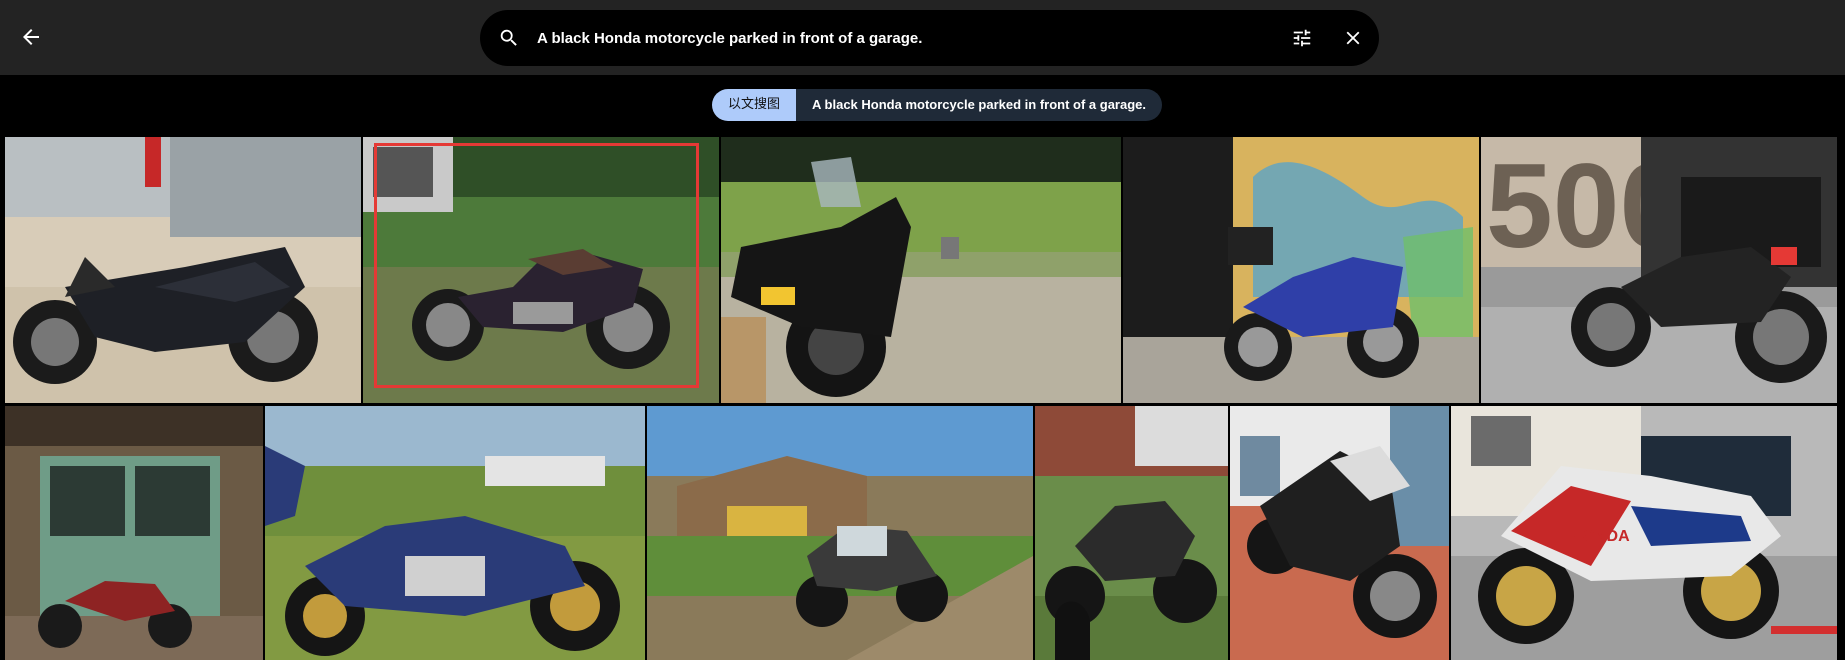  What do you see at coordinates (1644, 533) in the screenshot?
I see `result-image-11: HONDA` at bounding box center [1644, 533].